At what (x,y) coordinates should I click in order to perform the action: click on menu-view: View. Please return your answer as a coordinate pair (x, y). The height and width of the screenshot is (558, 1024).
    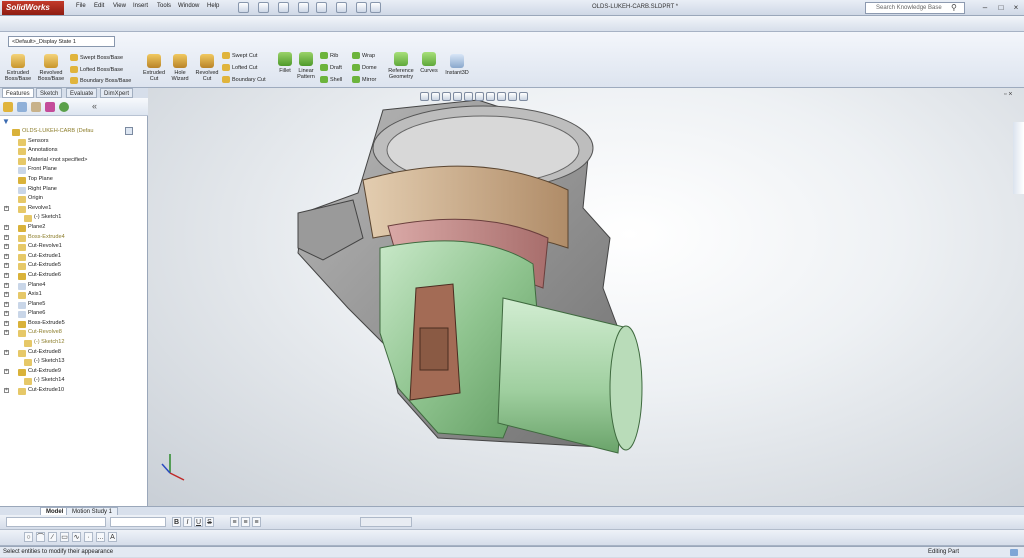
    Looking at the image, I should click on (119, 6).